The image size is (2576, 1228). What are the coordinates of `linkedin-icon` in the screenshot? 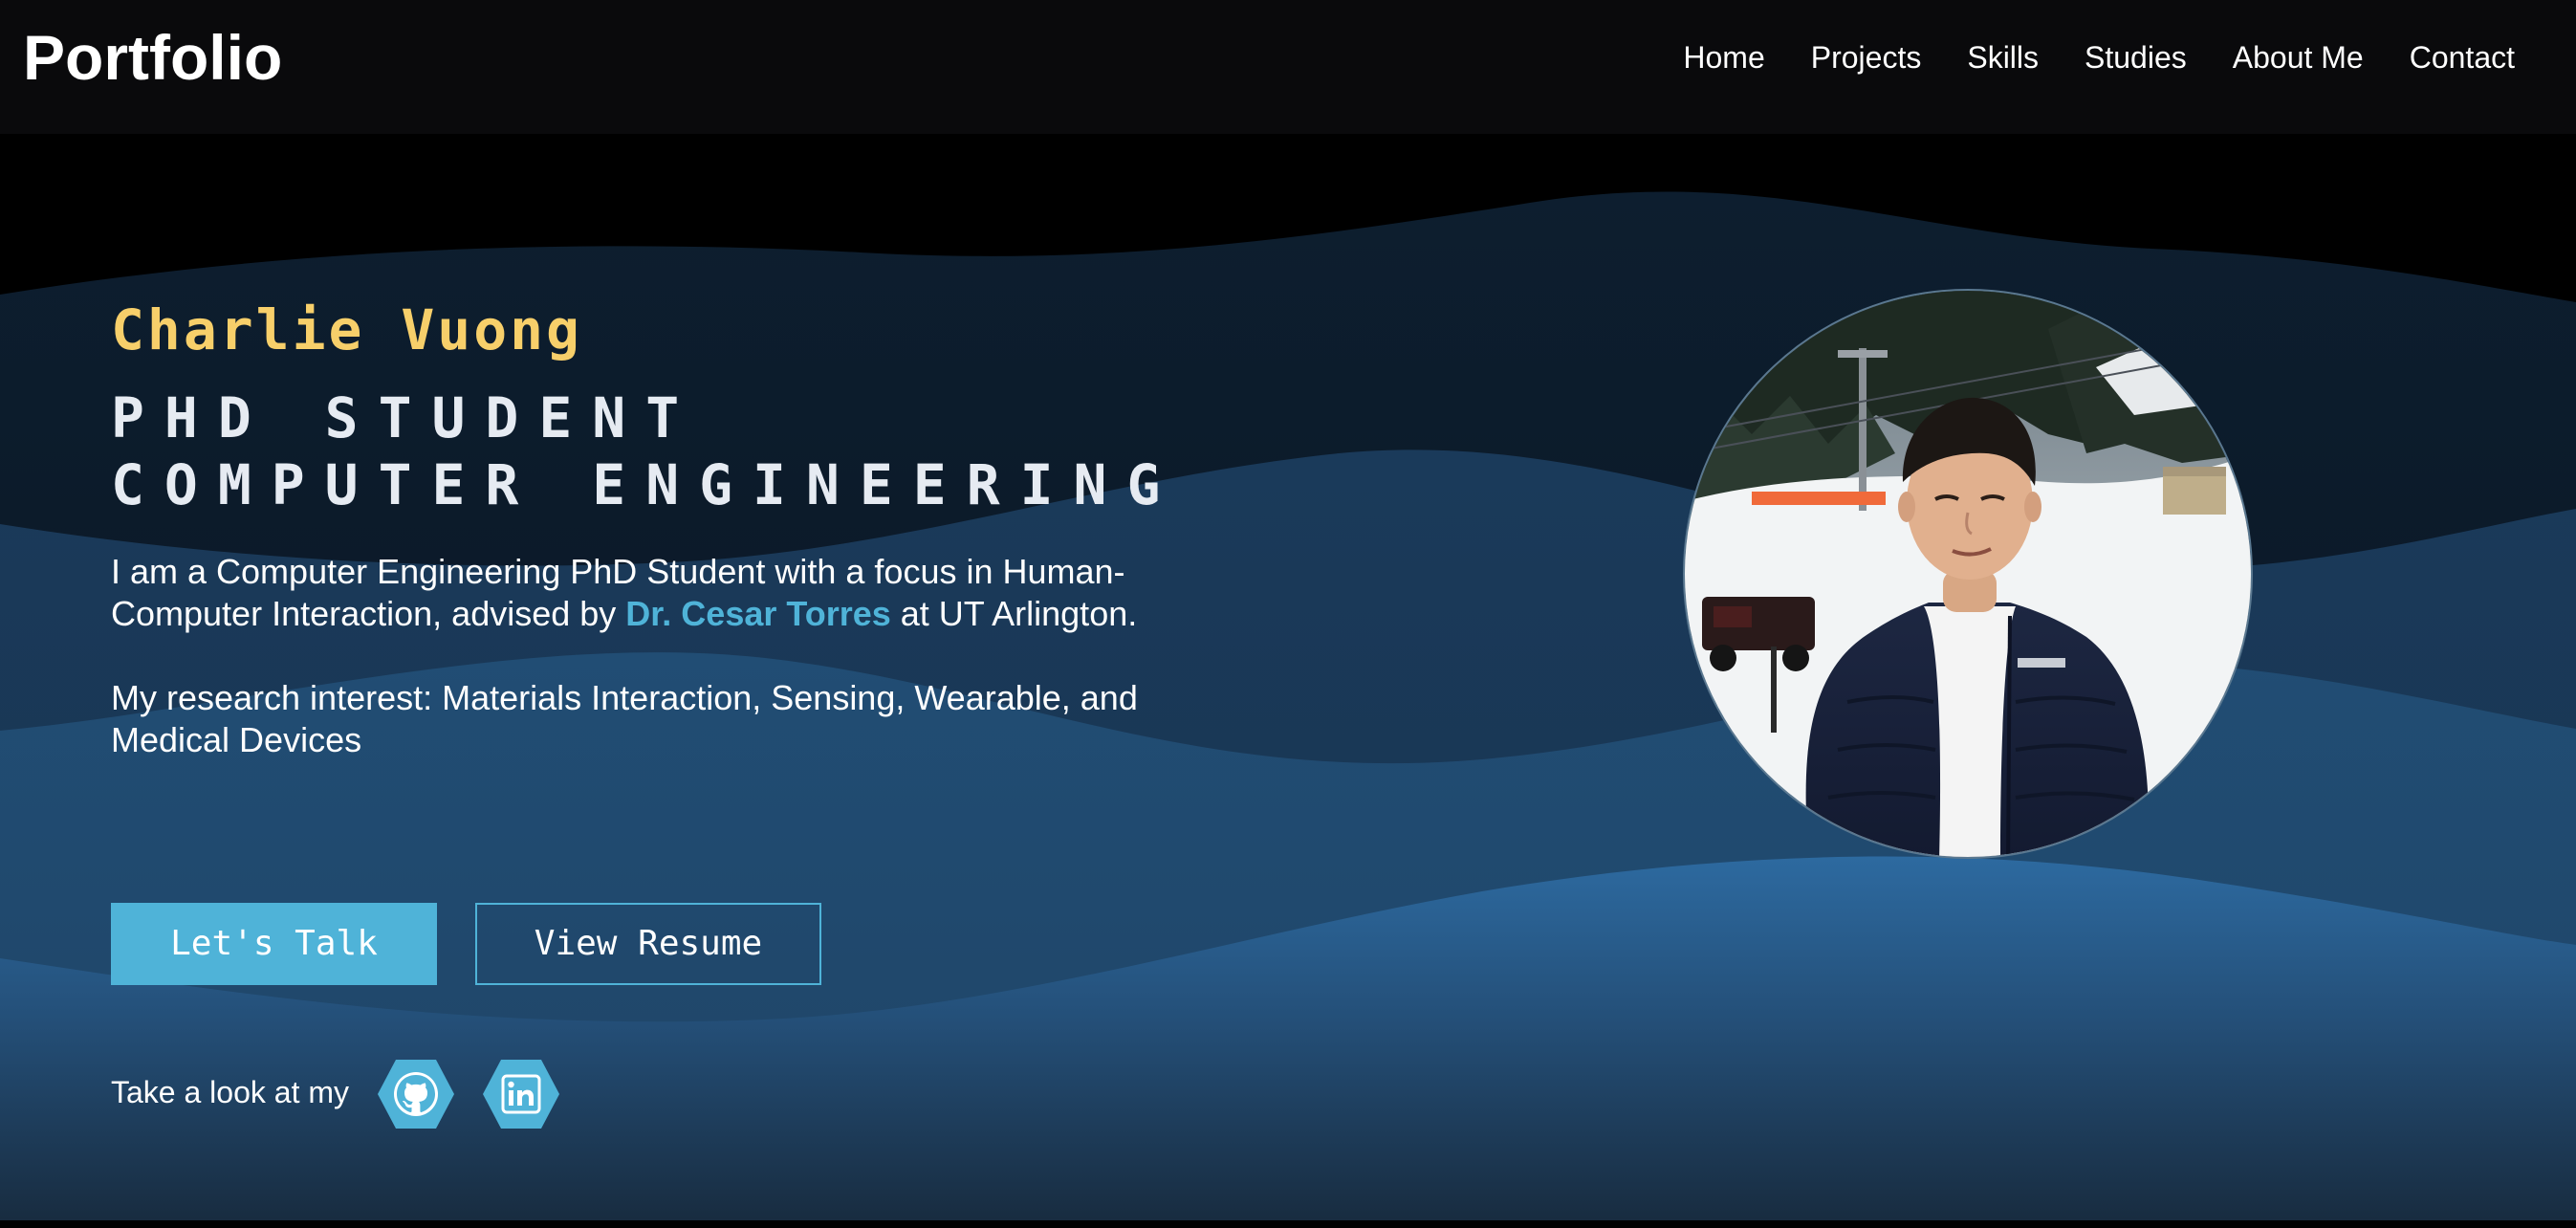 It's located at (521, 1094).